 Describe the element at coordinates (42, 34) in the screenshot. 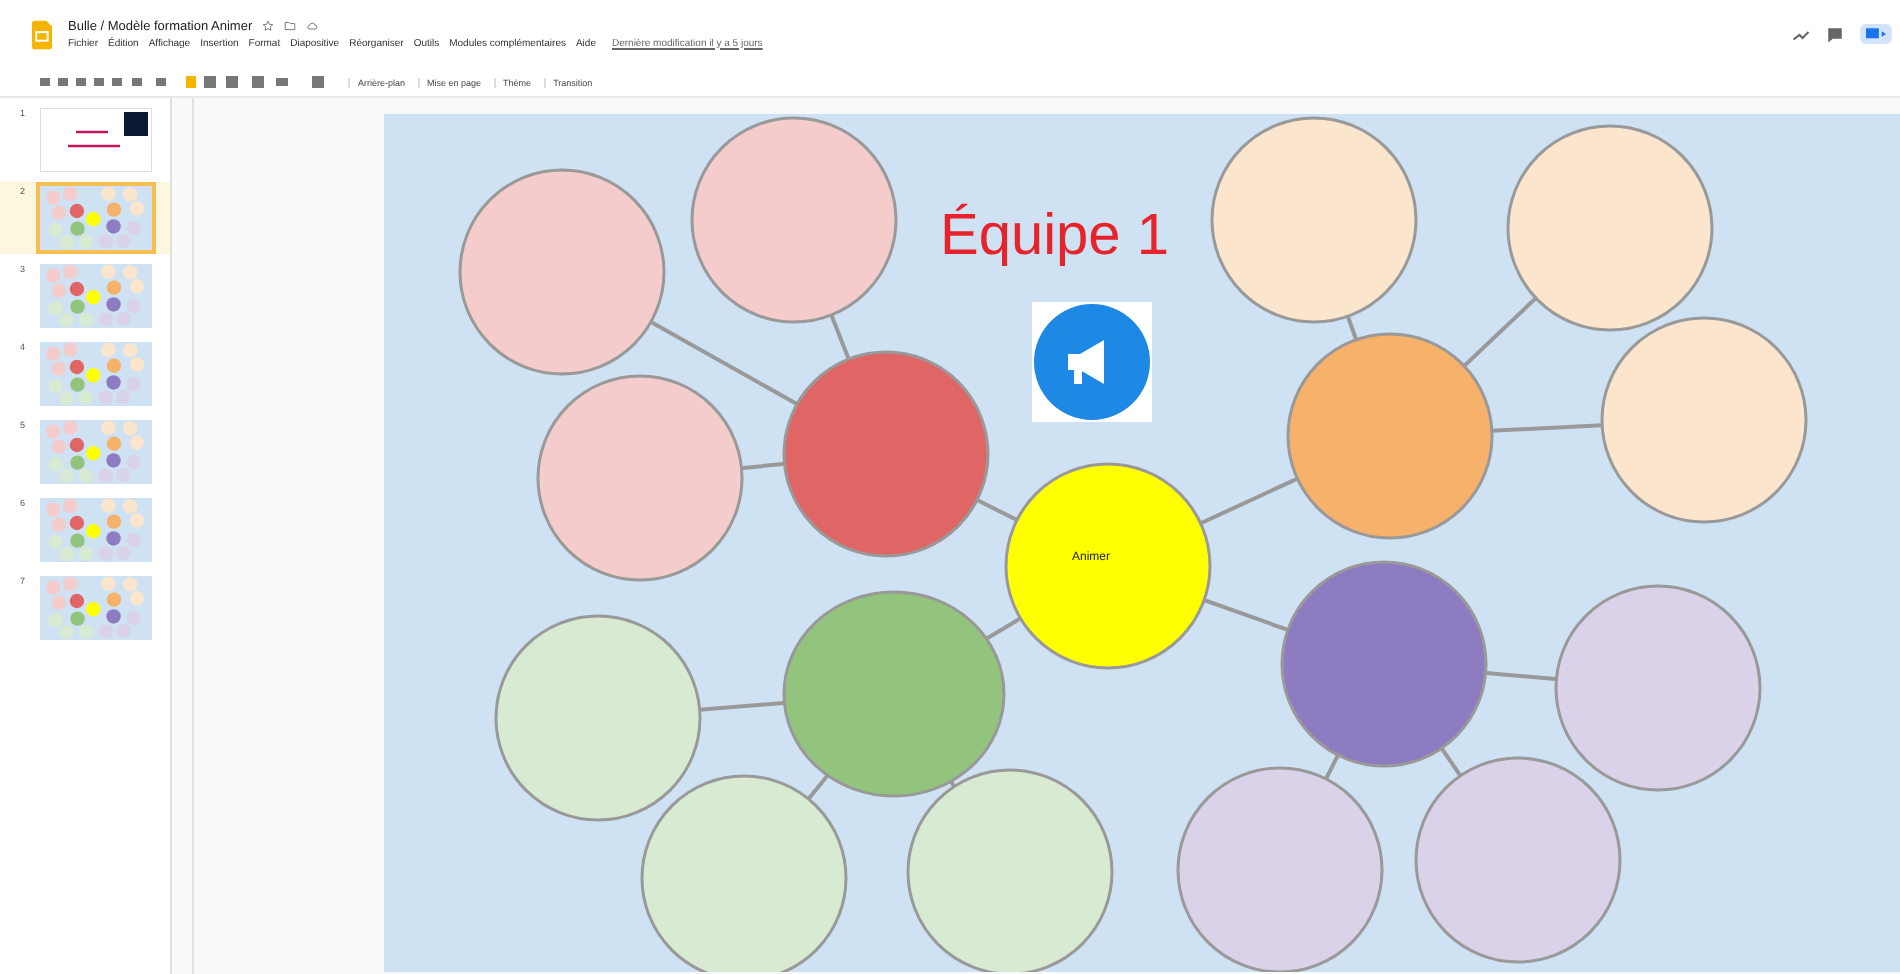

I see `slides-logo-icon` at that location.